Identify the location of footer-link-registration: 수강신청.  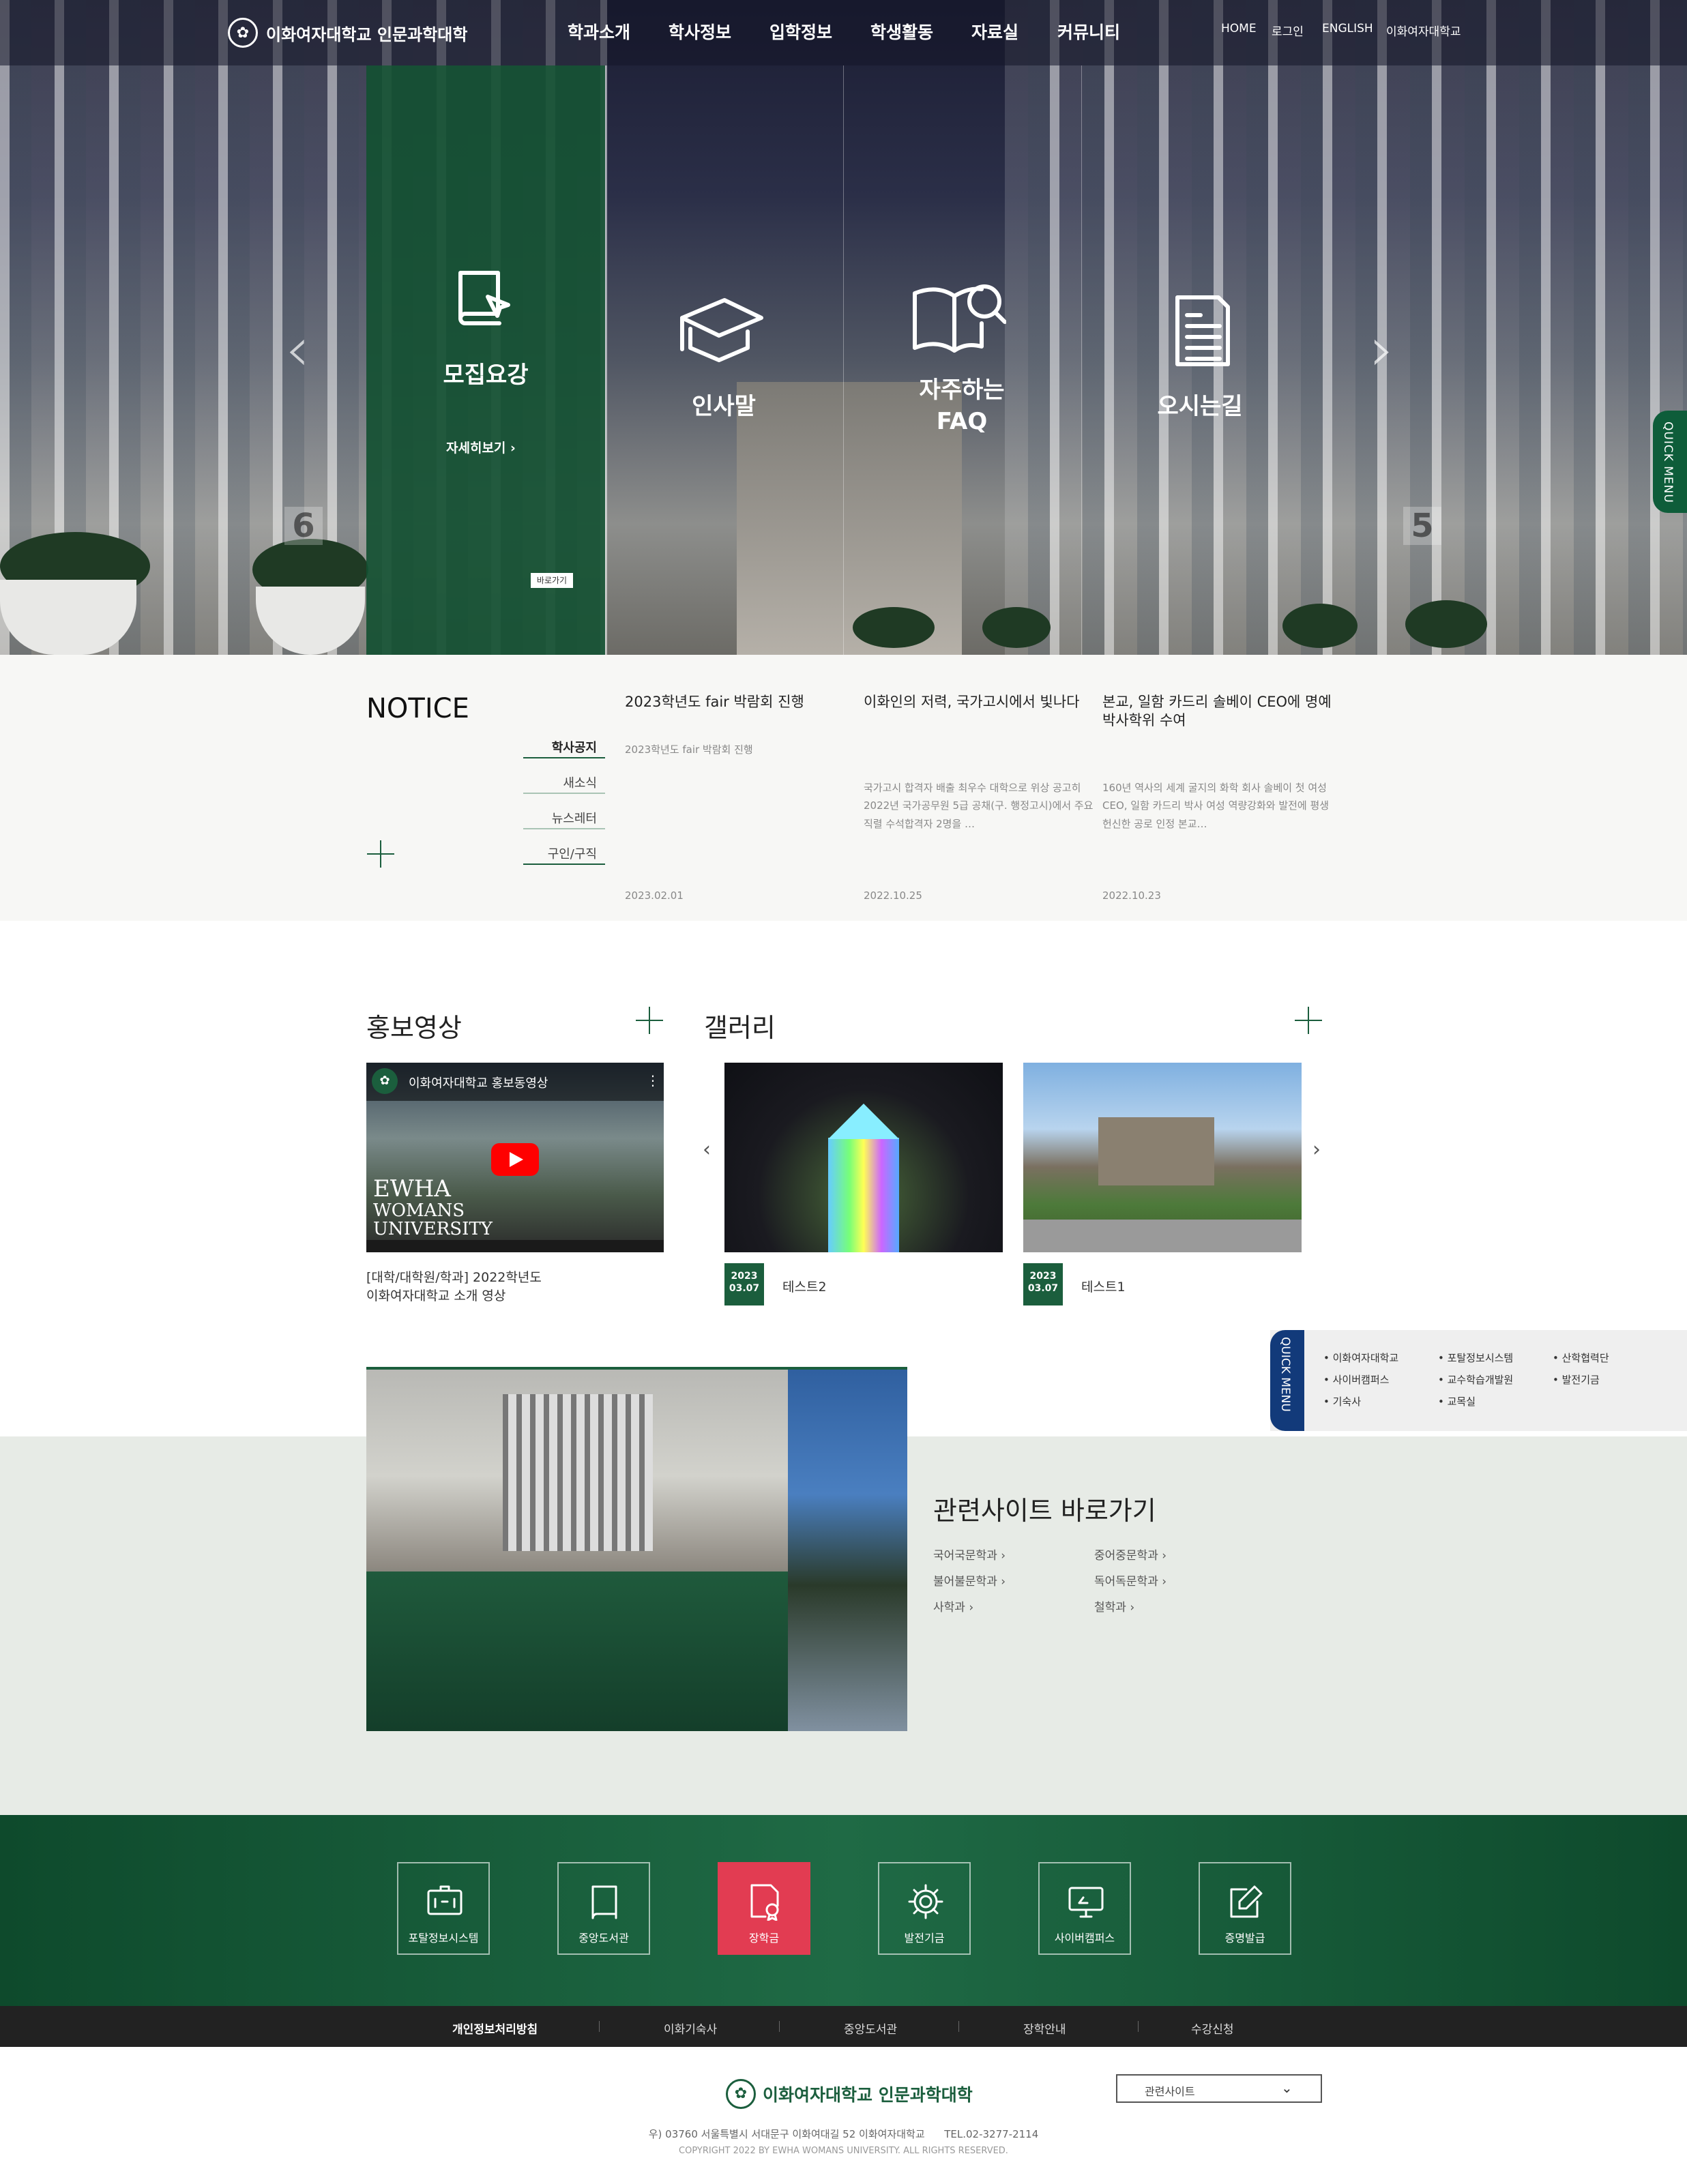
(1212, 2028).